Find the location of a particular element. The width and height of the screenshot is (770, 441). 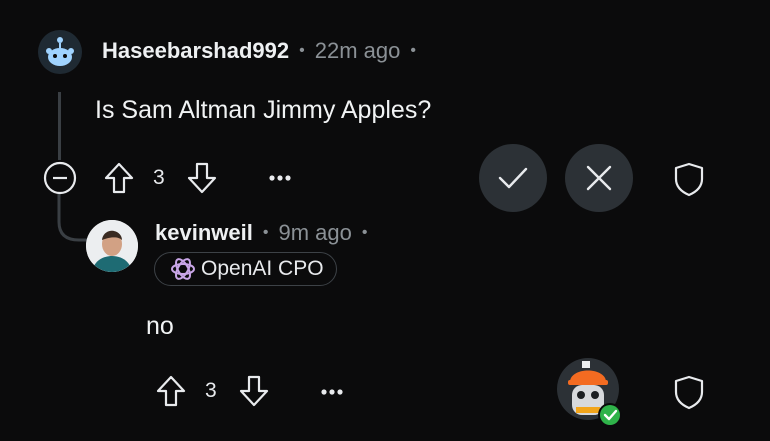

thread-line is located at coordinates (59, 126).